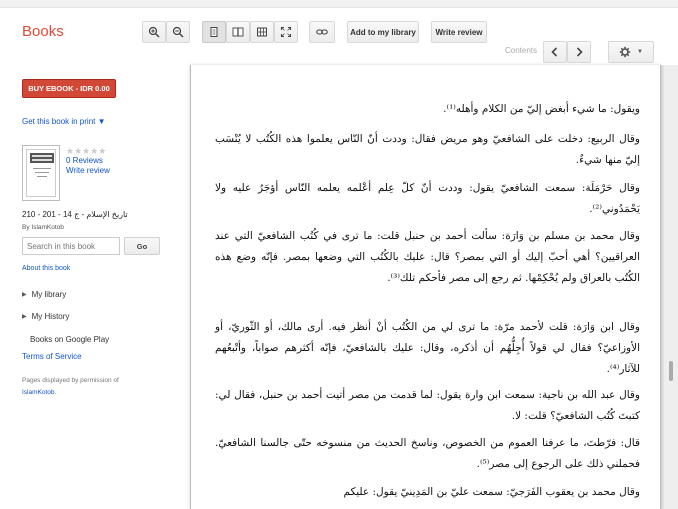 The image size is (678, 509). Describe the element at coordinates (84, 160) in the screenshot. I see `reviews-count-link: 0 Reviews` at that location.